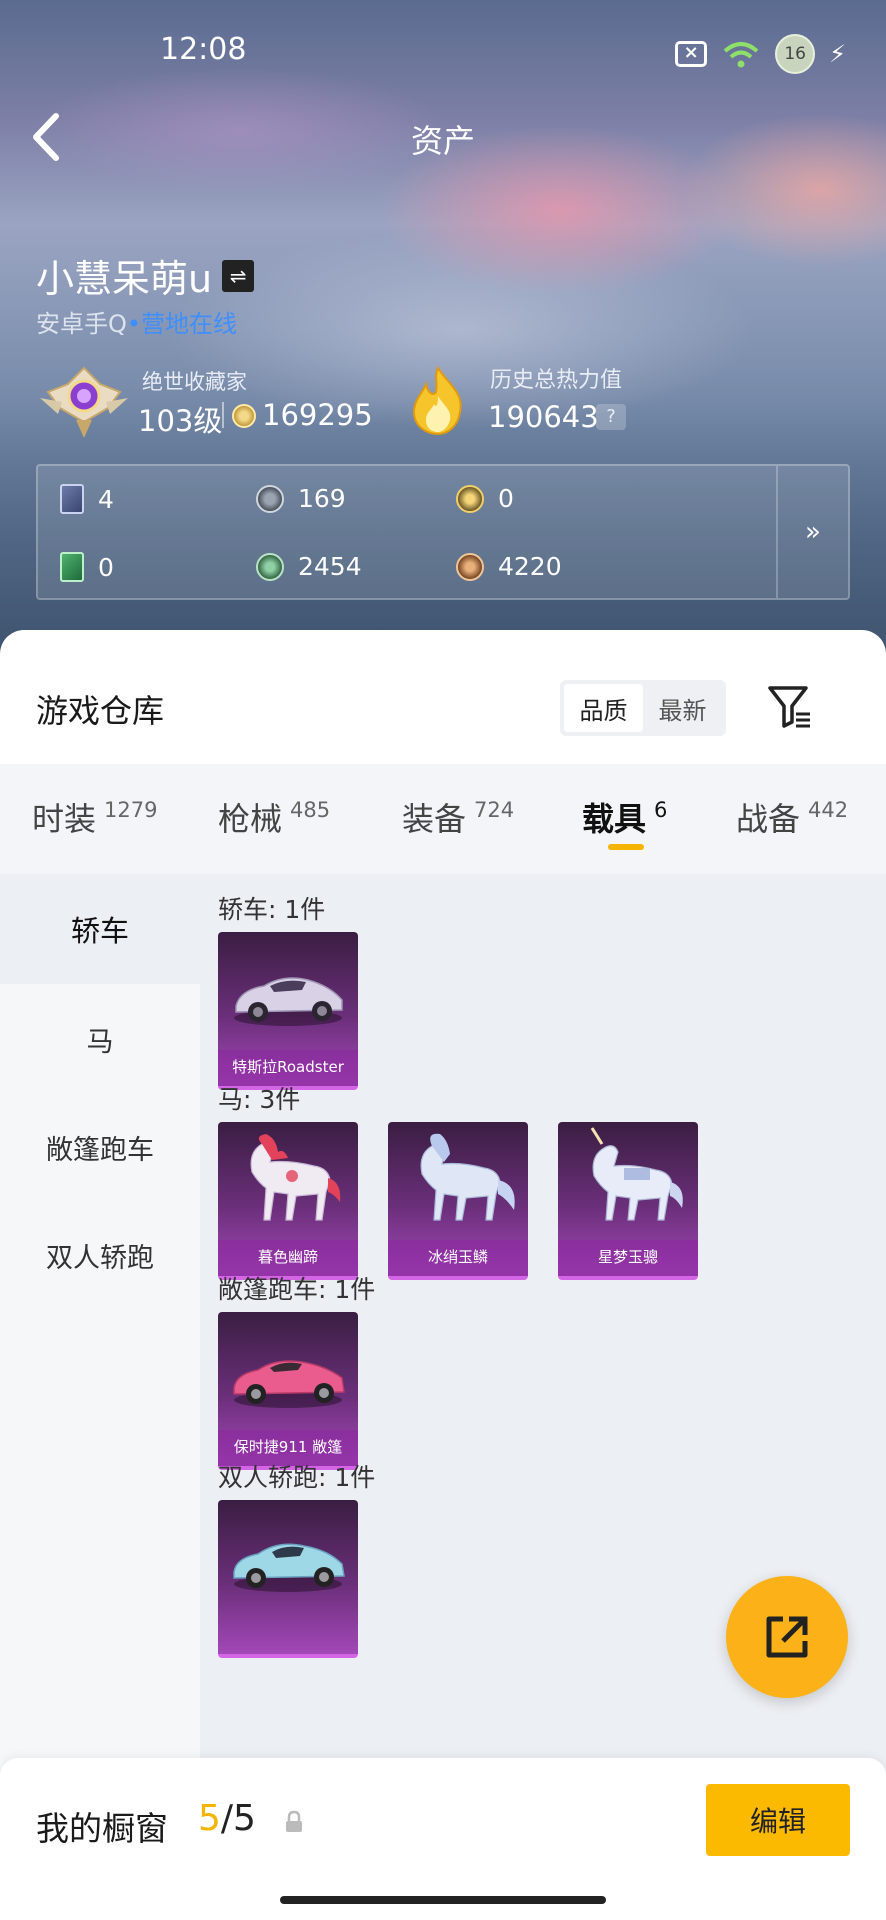  Describe the element at coordinates (470, 498) in the screenshot. I see `gold-emblem-icon` at that location.